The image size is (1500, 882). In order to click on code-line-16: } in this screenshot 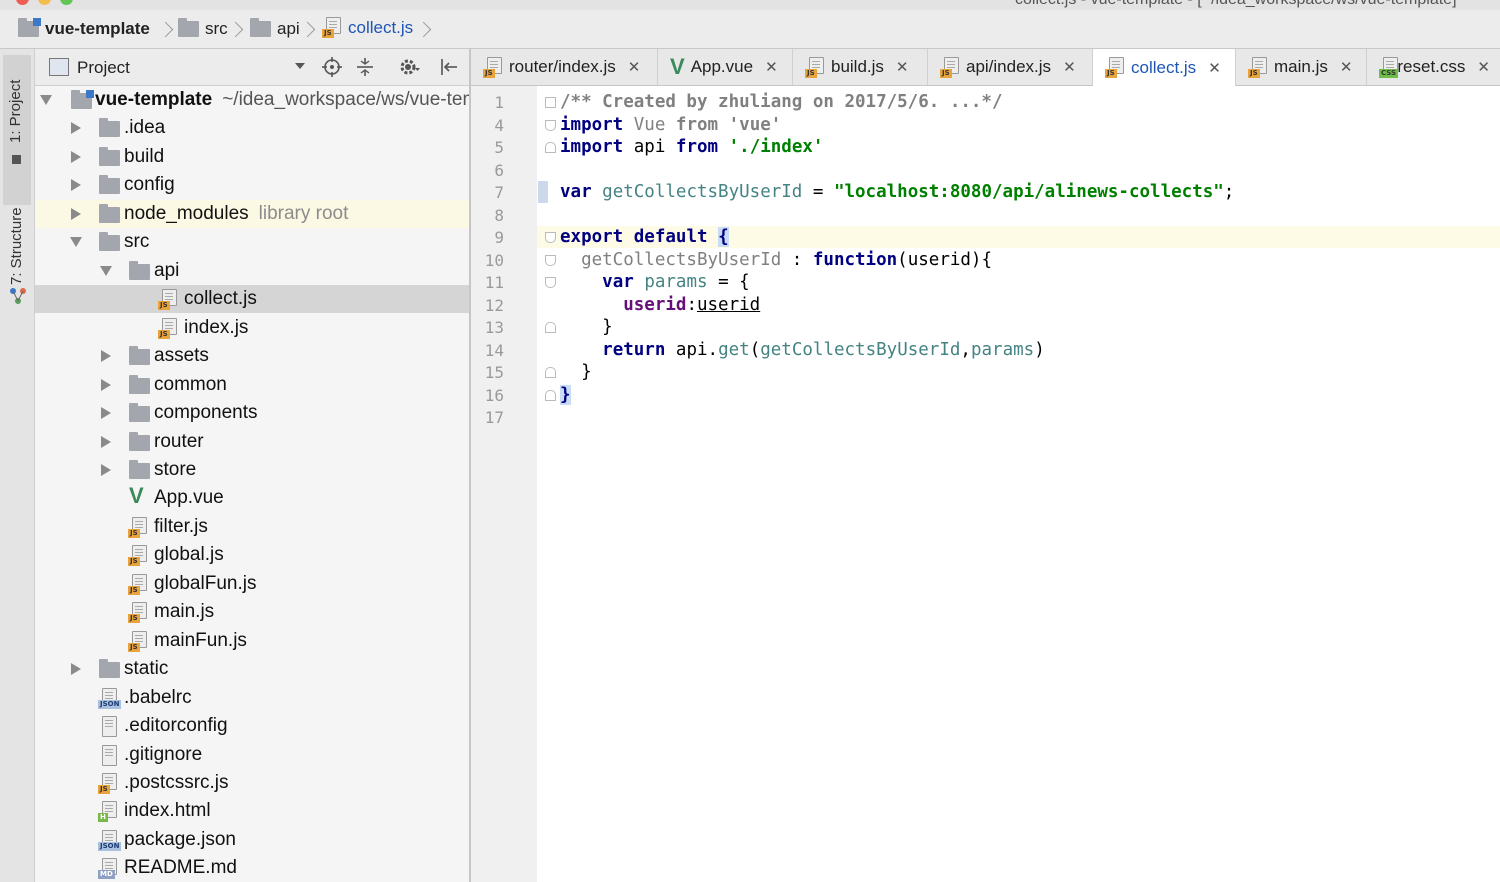, I will do `click(565, 395)`.